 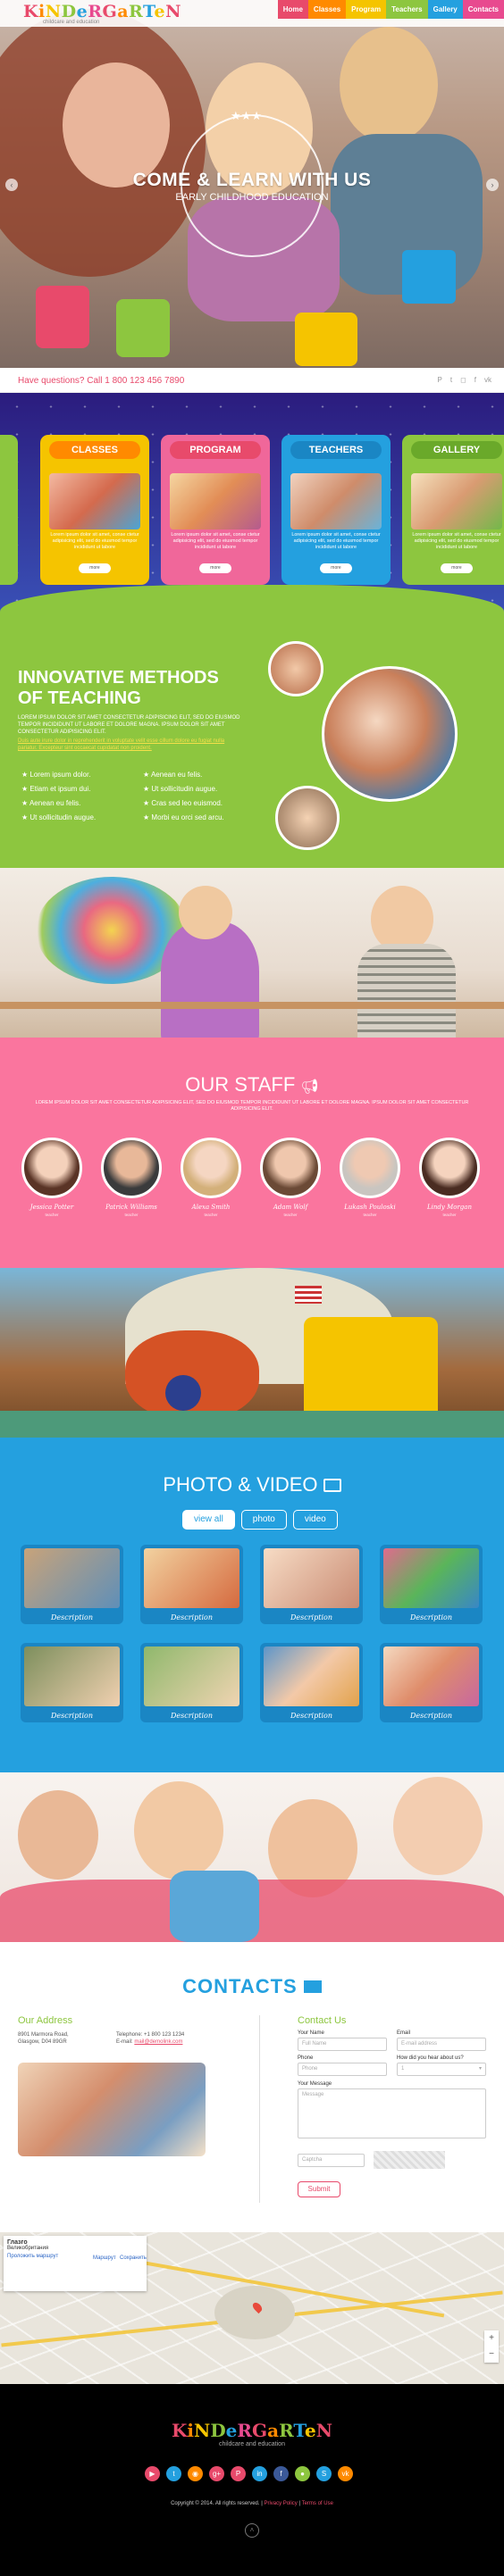 What do you see at coordinates (463, 380) in the screenshot?
I see `instagram-icon: ◻` at bounding box center [463, 380].